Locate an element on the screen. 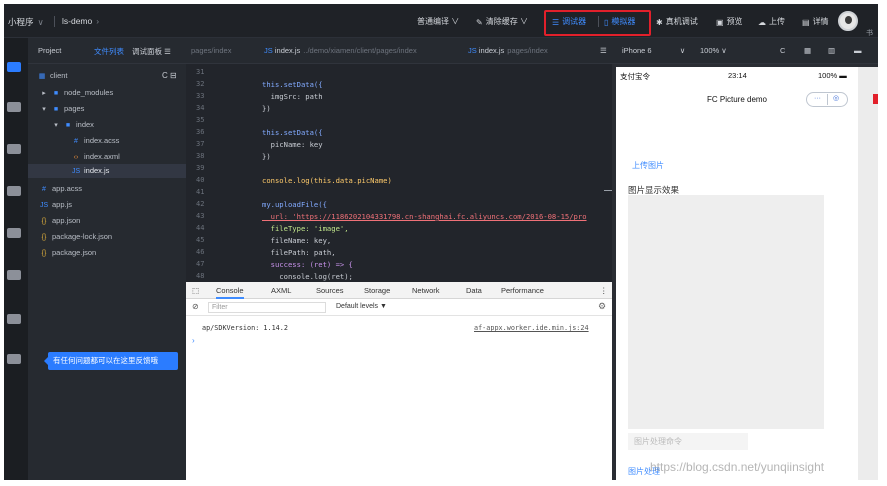 This screenshot has width=887, height=486. zoom-dropdown: 100% ∨ is located at coordinates (713, 50).